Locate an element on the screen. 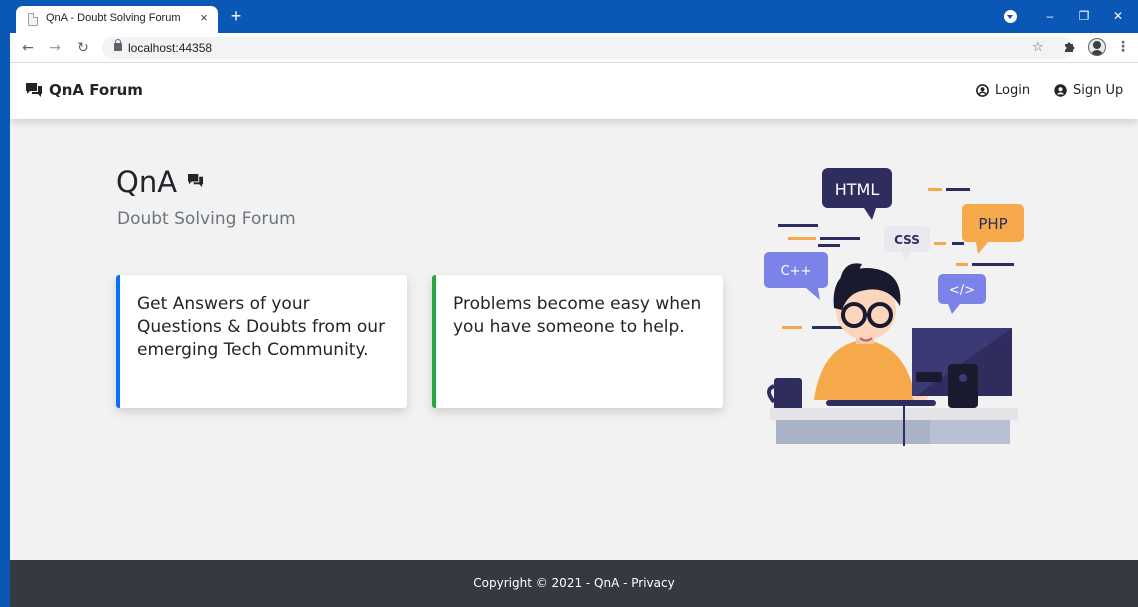 The width and height of the screenshot is (1138, 607). developer-illustration: HTML CSS PHP C++ </> is located at coordinates (894, 307).